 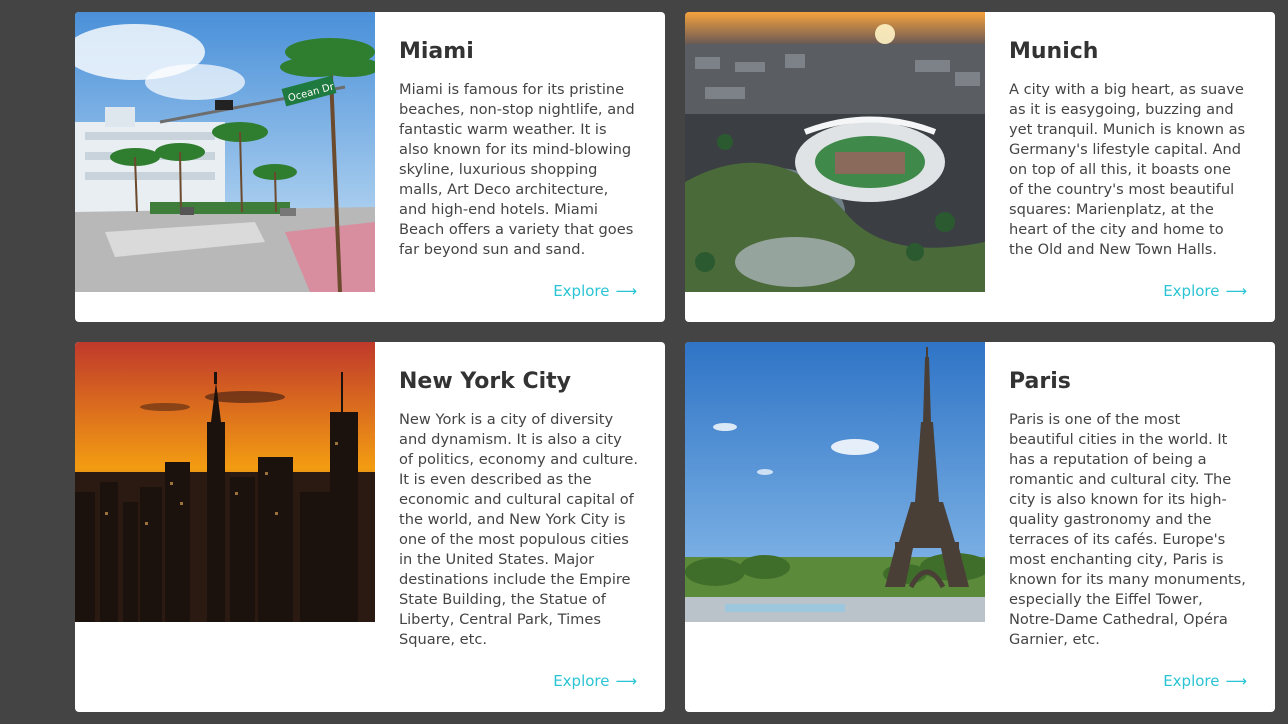 I want to click on paris-image, so click(x=835, y=482).